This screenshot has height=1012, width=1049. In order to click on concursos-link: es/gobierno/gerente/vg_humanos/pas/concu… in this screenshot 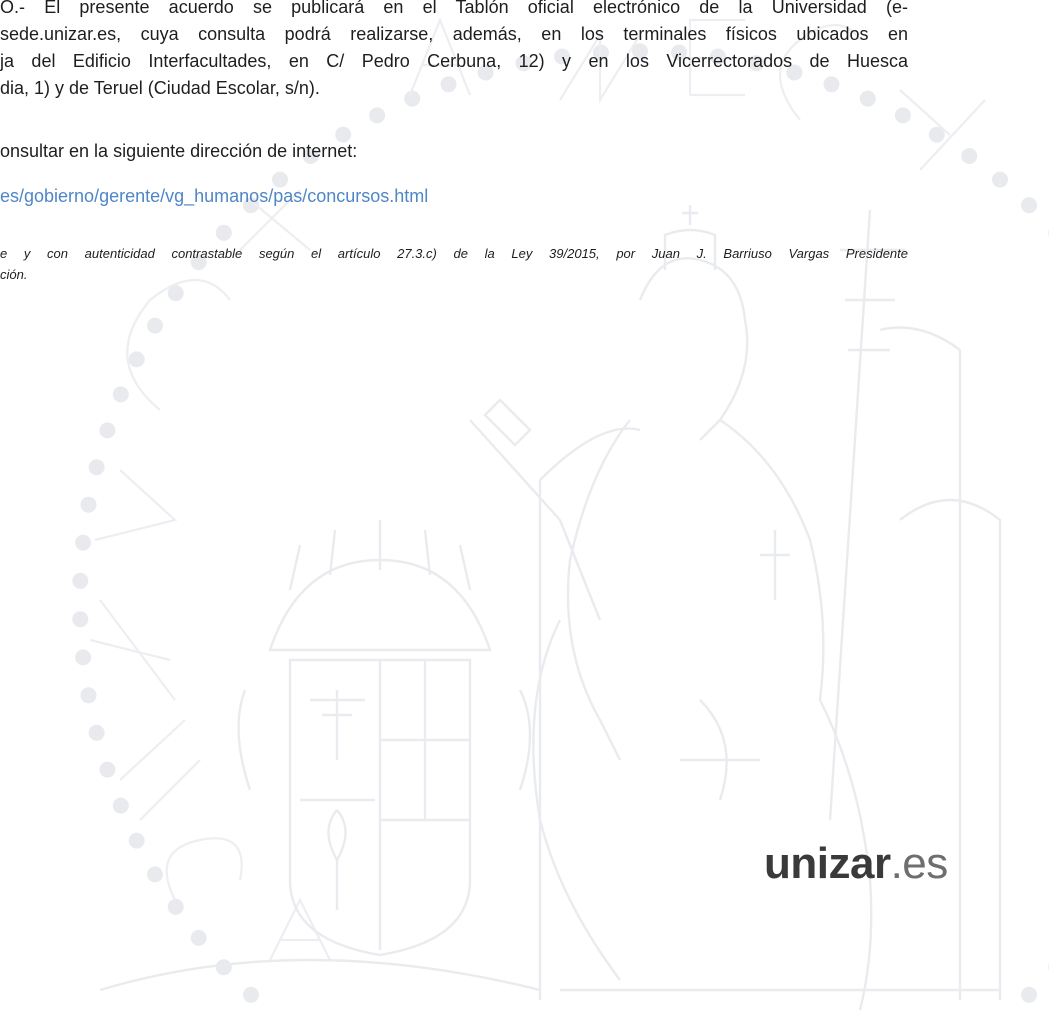, I will do `click(454, 196)`.